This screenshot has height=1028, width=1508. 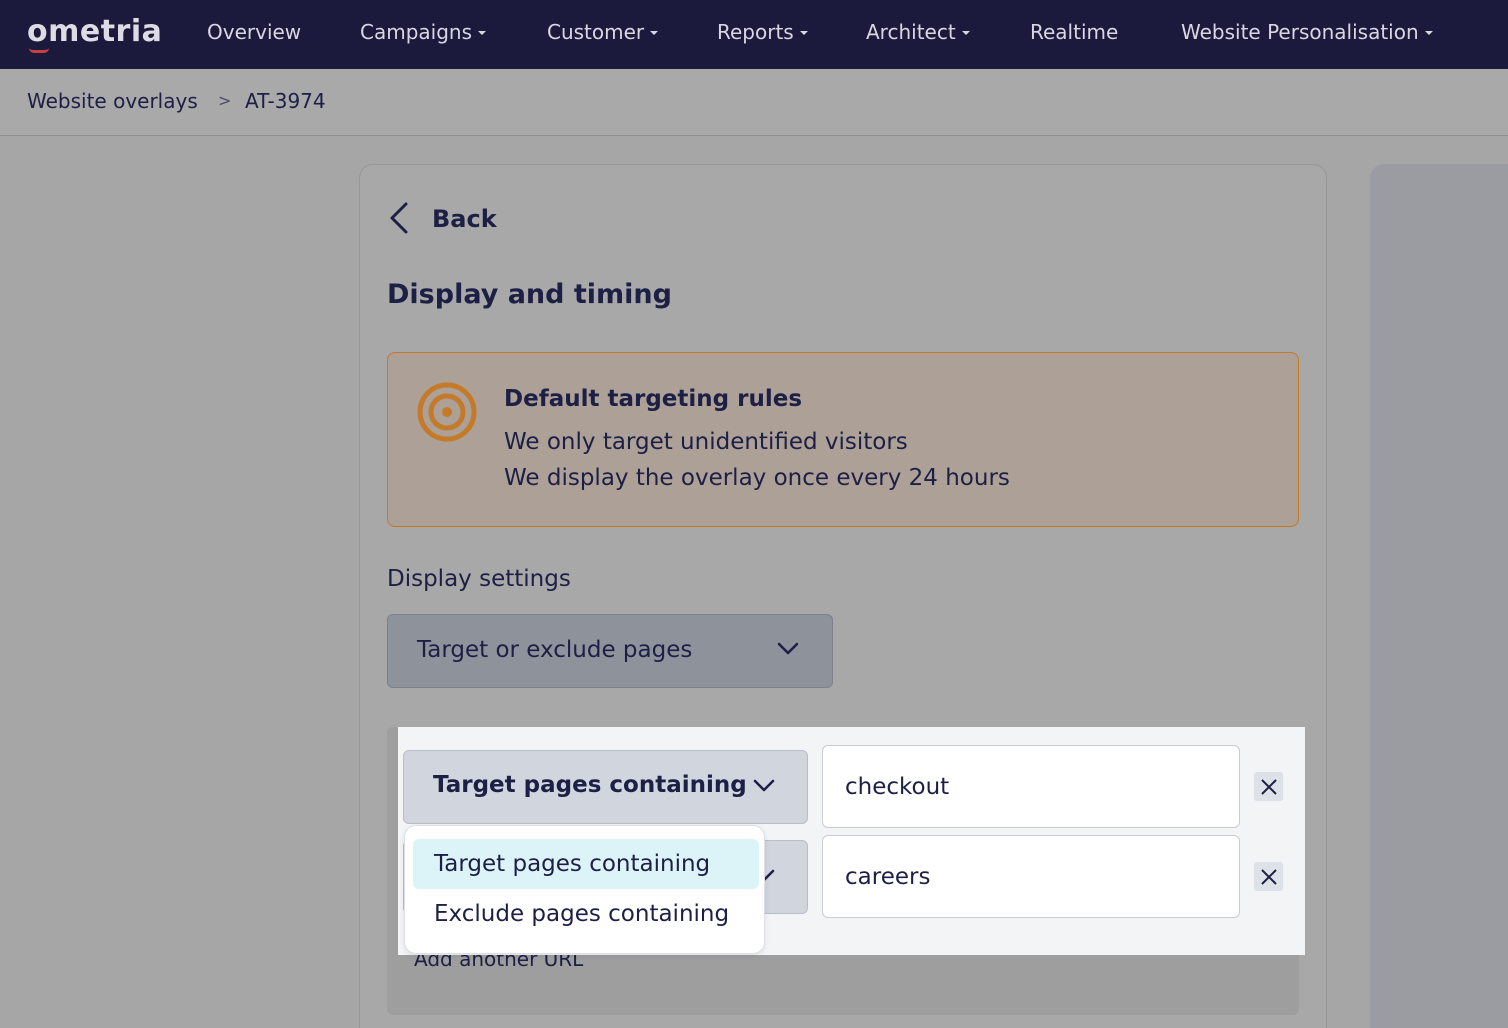 I want to click on logo-swoosh, so click(x=39, y=50).